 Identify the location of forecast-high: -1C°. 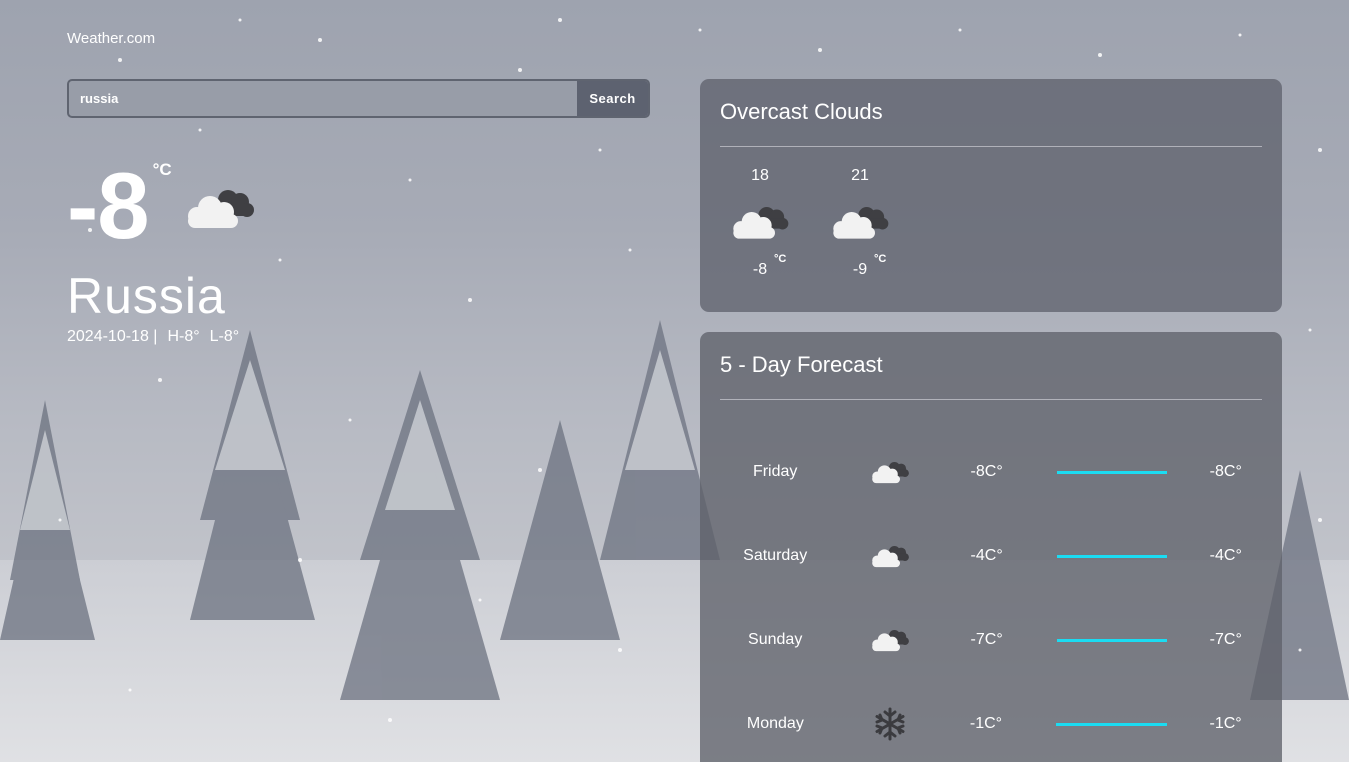
(1225, 723).